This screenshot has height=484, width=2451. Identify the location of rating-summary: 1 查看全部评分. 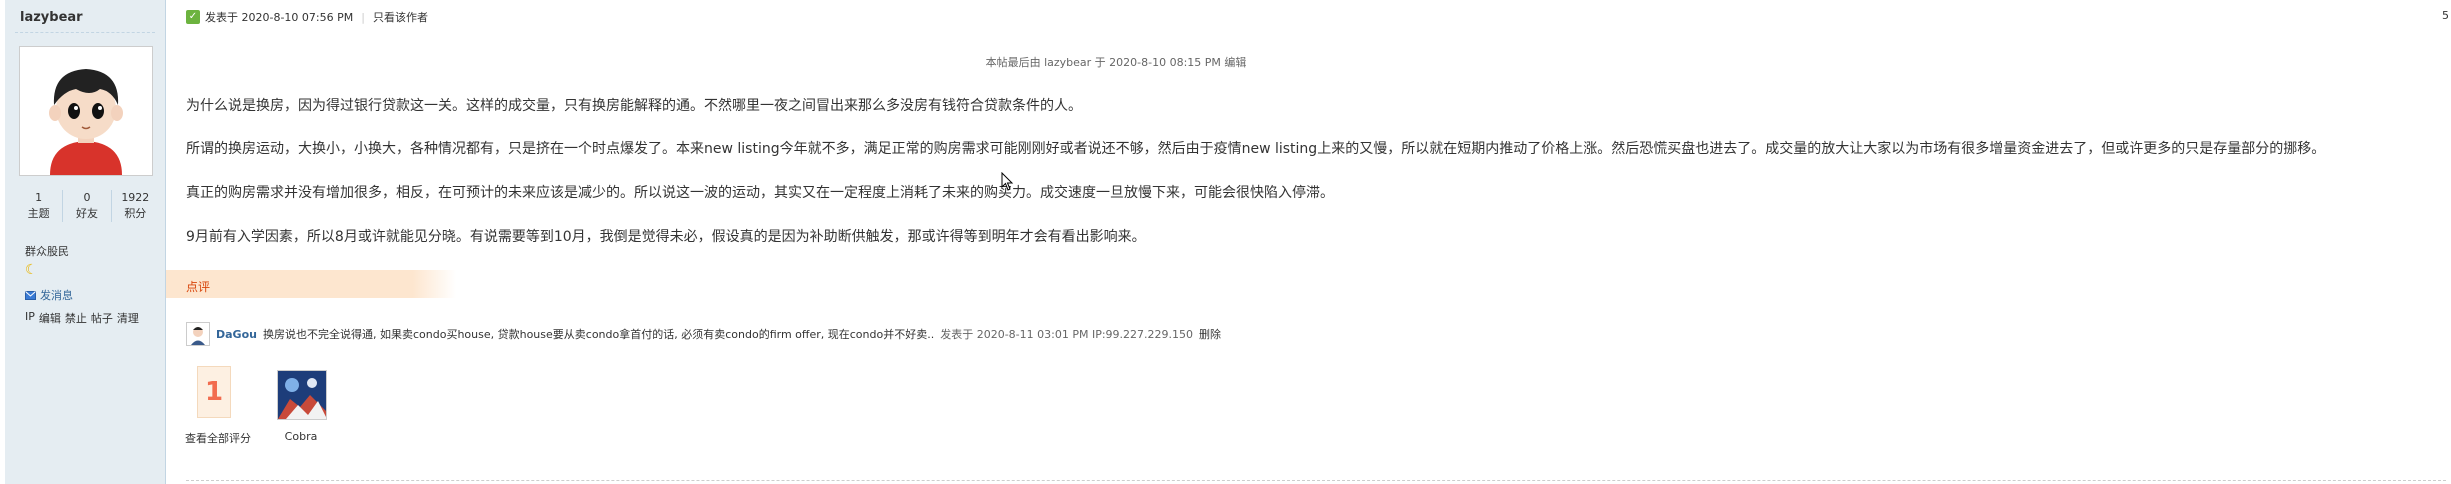
(218, 405).